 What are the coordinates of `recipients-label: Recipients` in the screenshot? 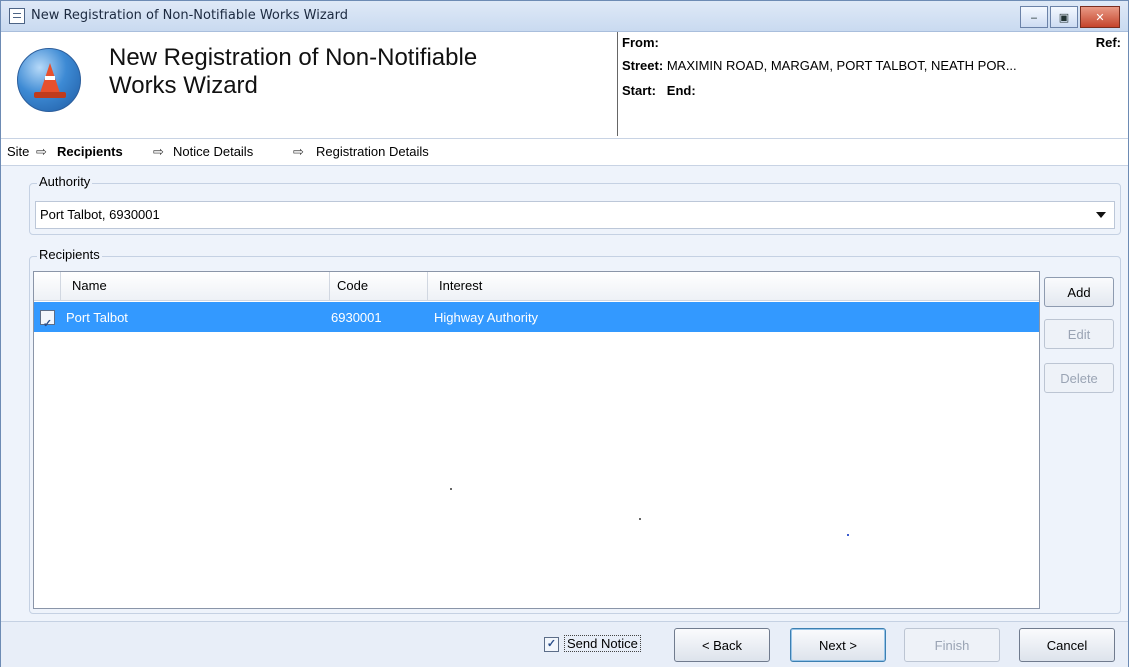 It's located at (69, 254).